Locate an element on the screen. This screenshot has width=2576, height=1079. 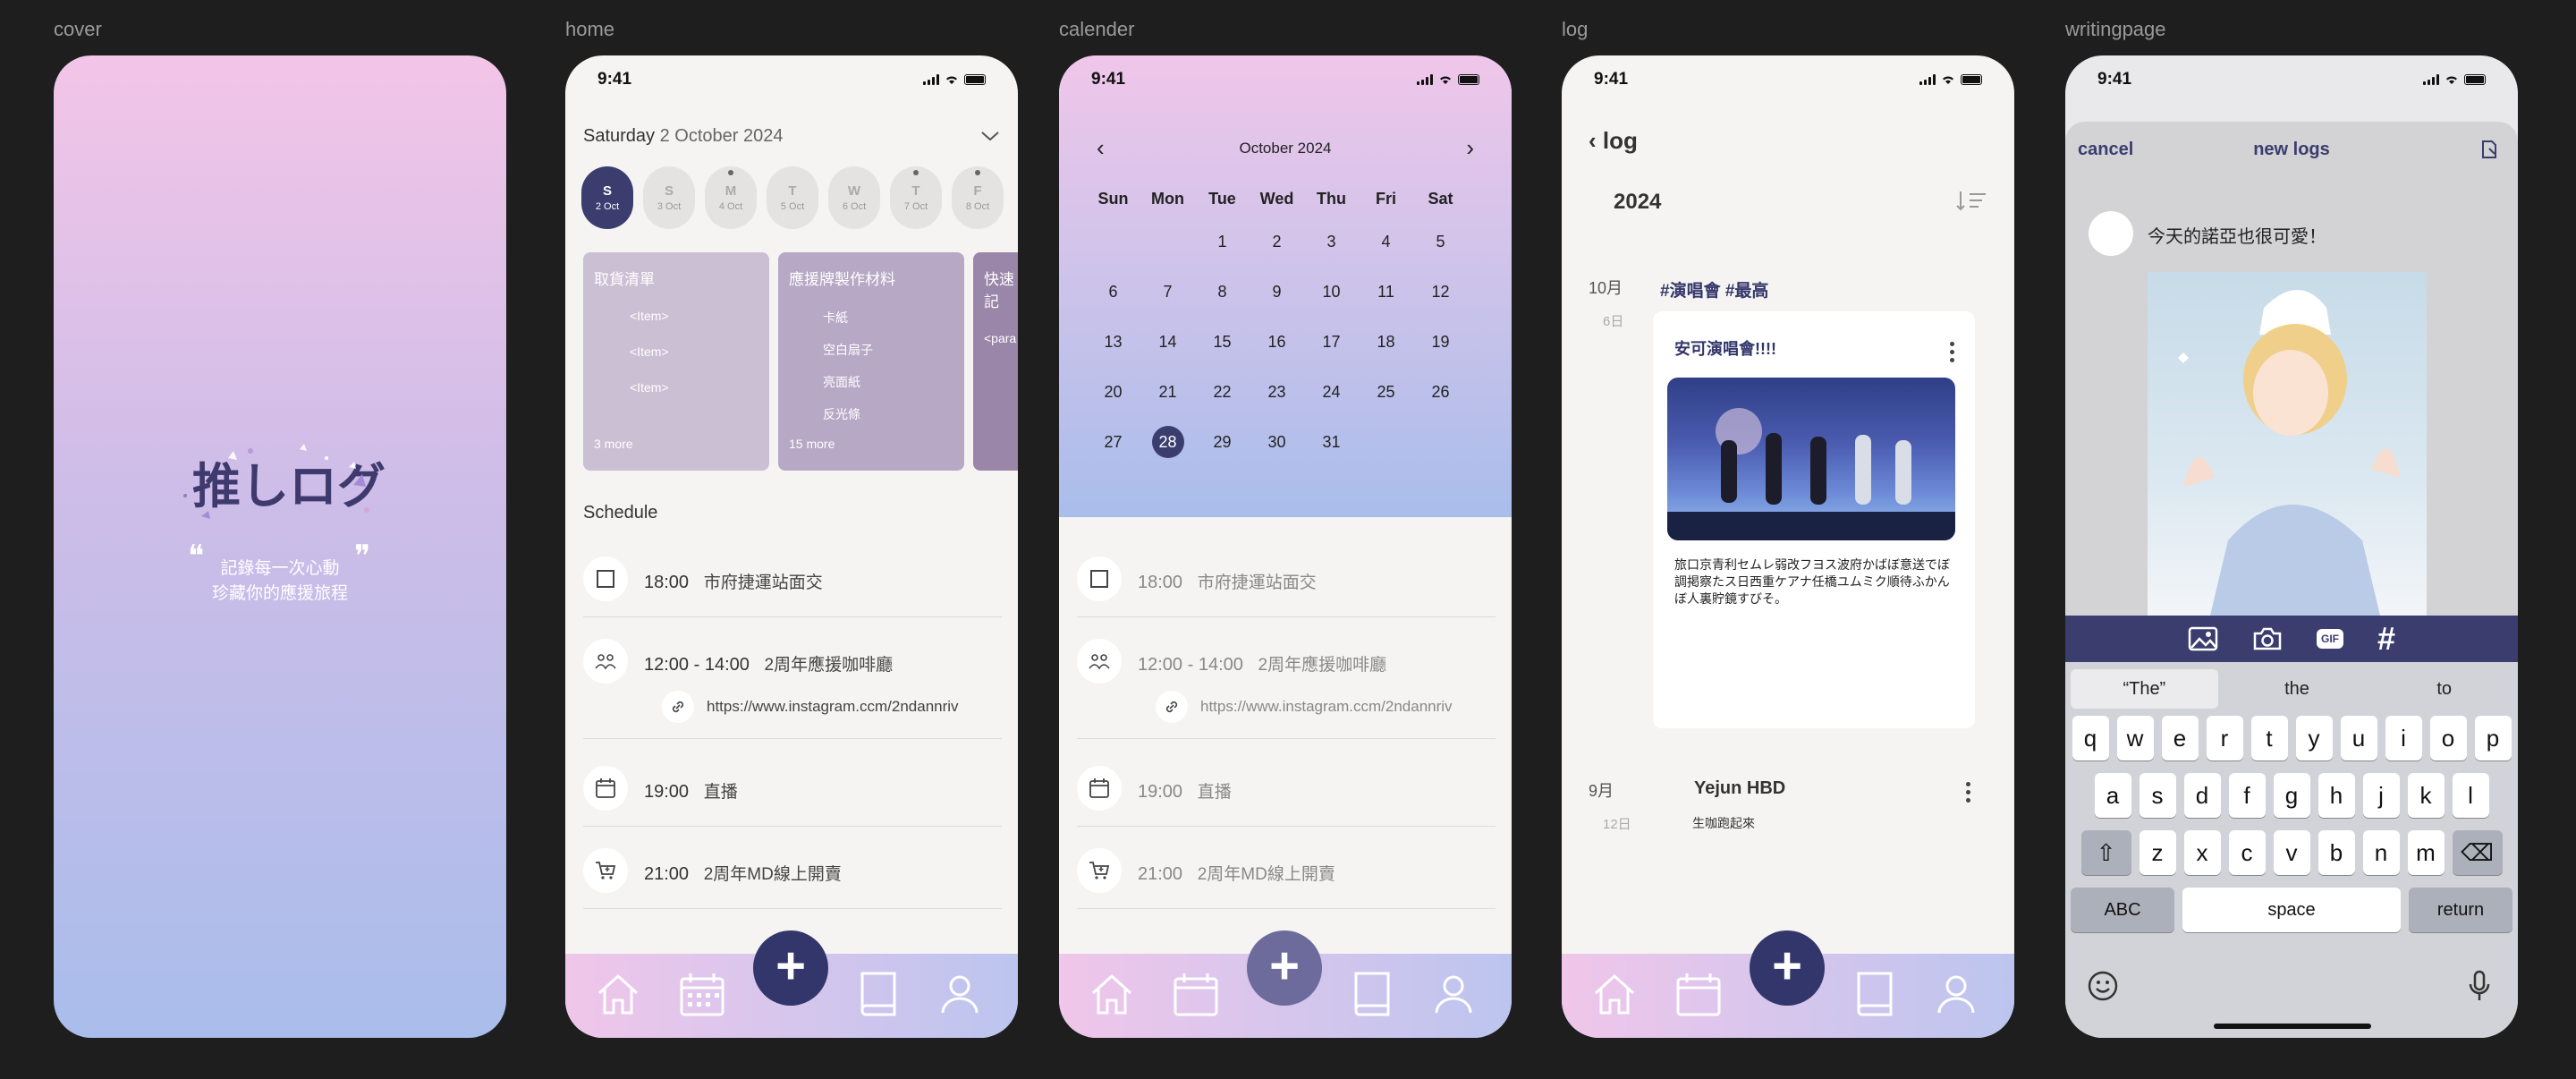
day-chip: M 4 Oct is located at coordinates (731, 197).